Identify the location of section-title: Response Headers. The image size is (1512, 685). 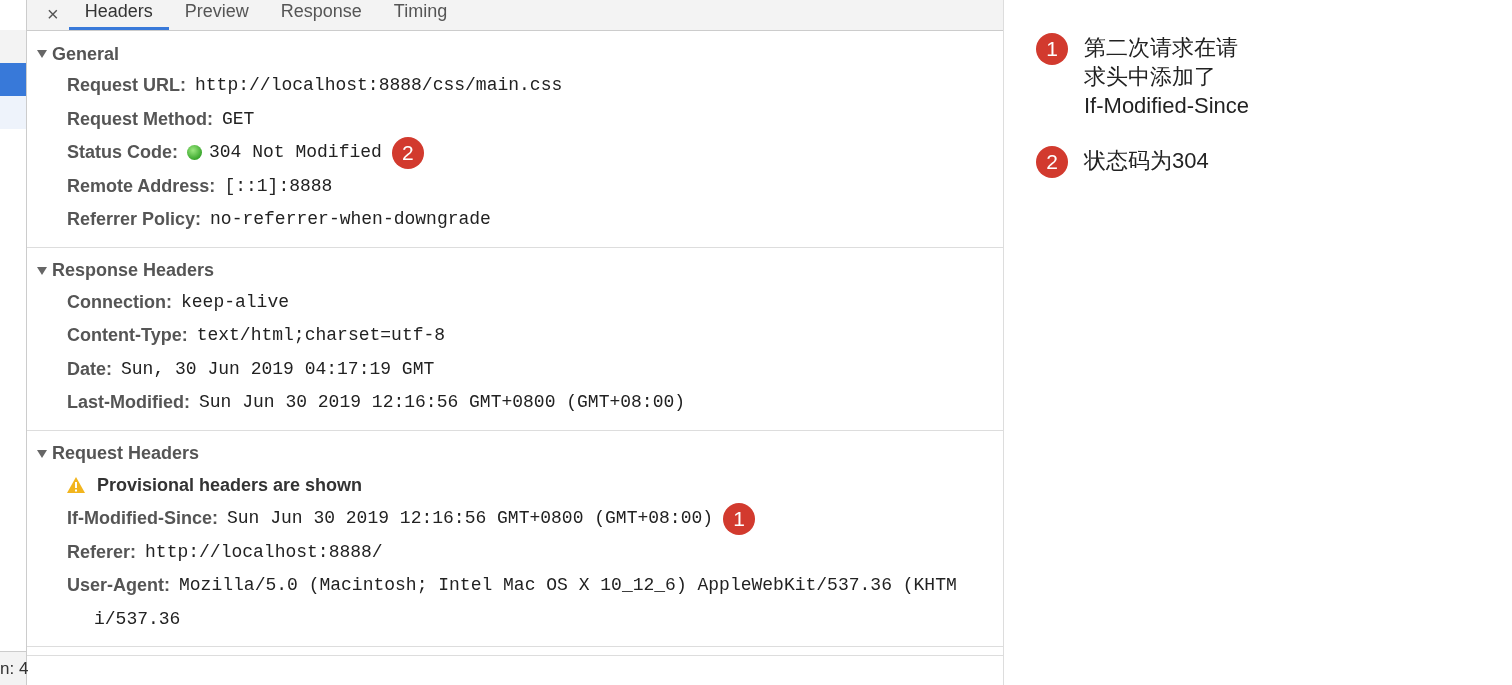
(133, 270).